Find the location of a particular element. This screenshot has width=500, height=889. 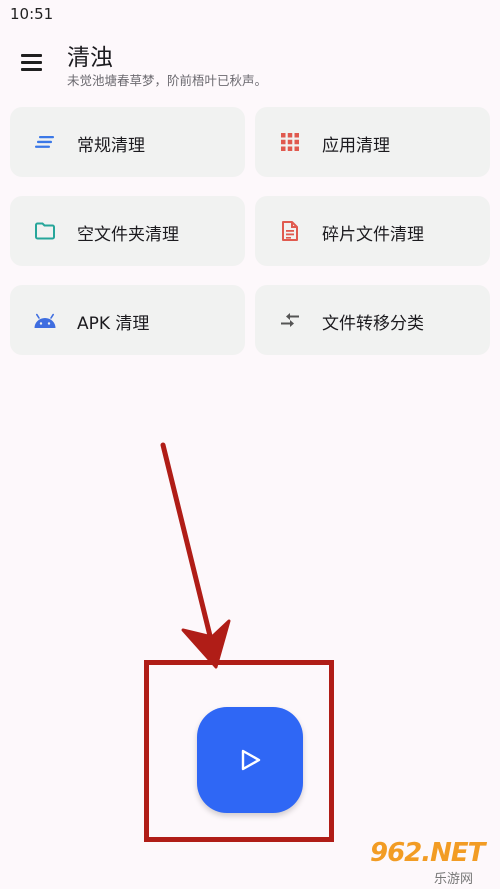

card-label: 空文件夹清理 is located at coordinates (128, 235).